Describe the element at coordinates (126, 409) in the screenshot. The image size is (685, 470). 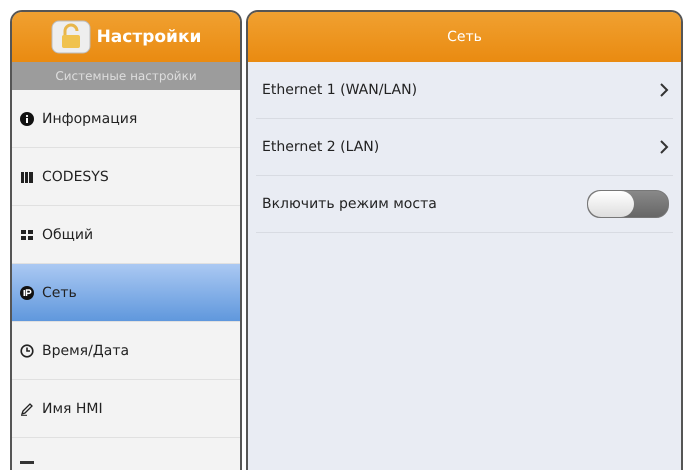
I see `sidebar-item: Имя HMI` at that location.